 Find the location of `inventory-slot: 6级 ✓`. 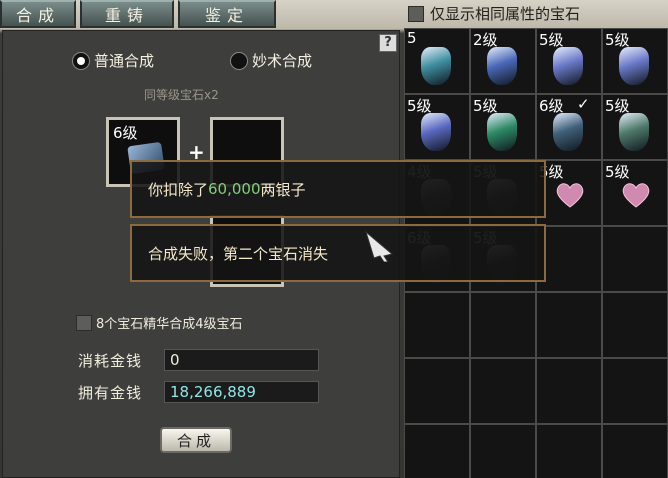

inventory-slot: 6级 ✓ is located at coordinates (569, 127).